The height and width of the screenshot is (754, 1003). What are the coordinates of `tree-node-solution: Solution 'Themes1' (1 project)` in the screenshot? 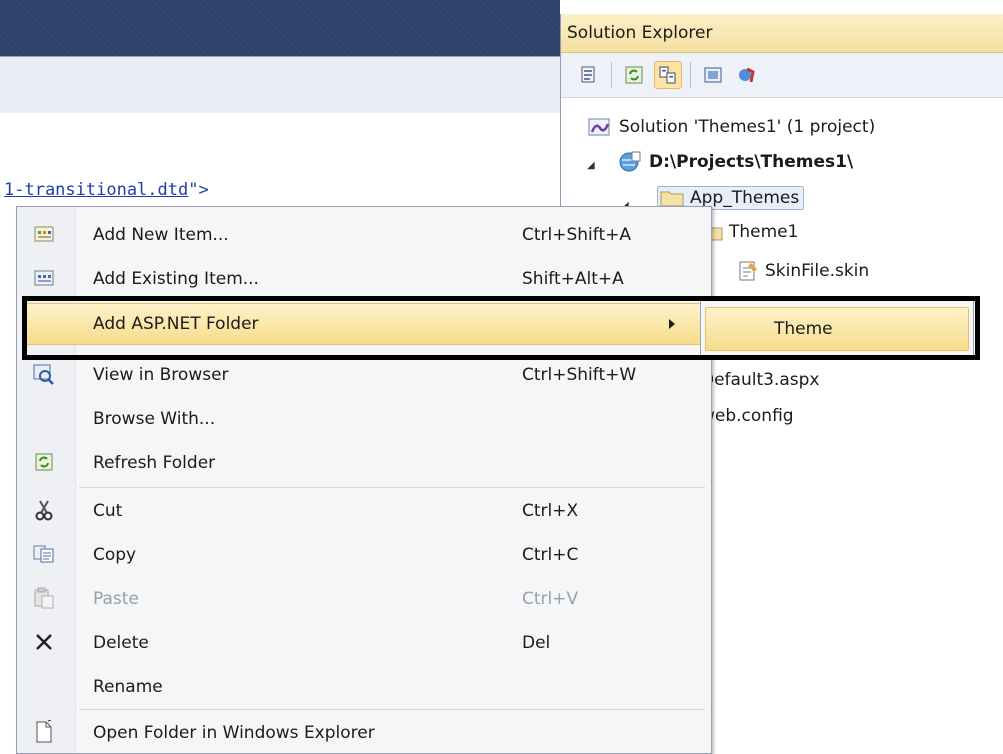 It's located at (731, 127).